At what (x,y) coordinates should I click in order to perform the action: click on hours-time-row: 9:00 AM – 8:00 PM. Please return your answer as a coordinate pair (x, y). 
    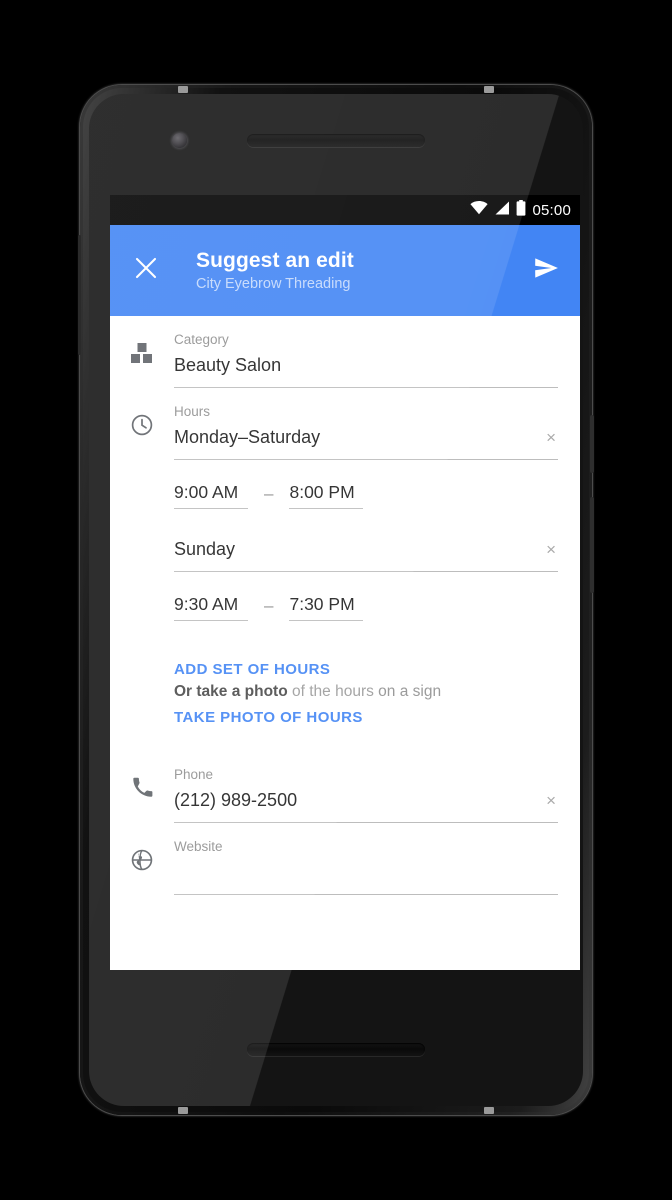
    Looking at the image, I should click on (366, 495).